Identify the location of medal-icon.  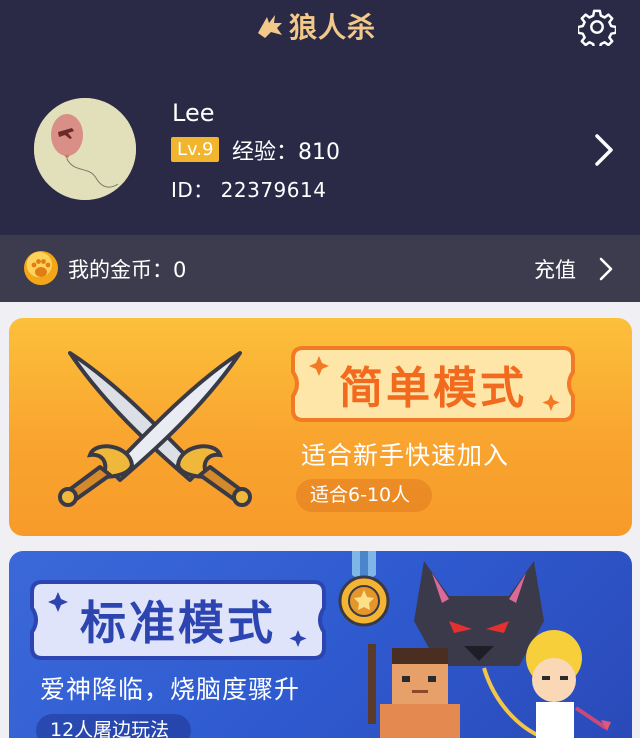
(364, 589).